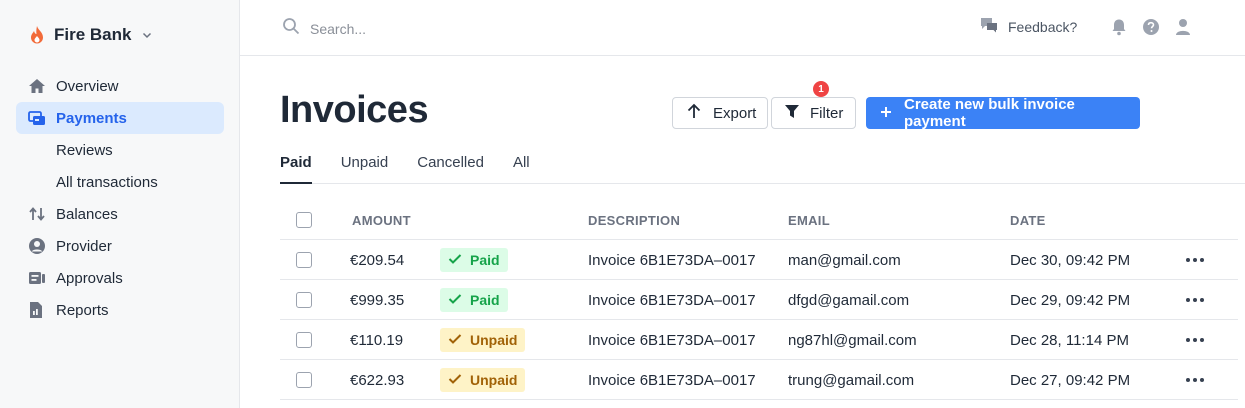  Describe the element at coordinates (84, 150) in the screenshot. I see `sidebar-item-label: Reviews` at that location.